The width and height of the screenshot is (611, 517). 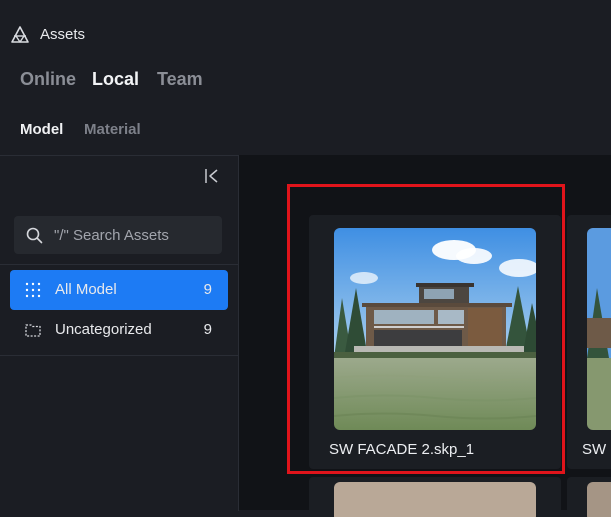 What do you see at coordinates (594, 449) in the screenshot?
I see `asset-name: SW` at bounding box center [594, 449].